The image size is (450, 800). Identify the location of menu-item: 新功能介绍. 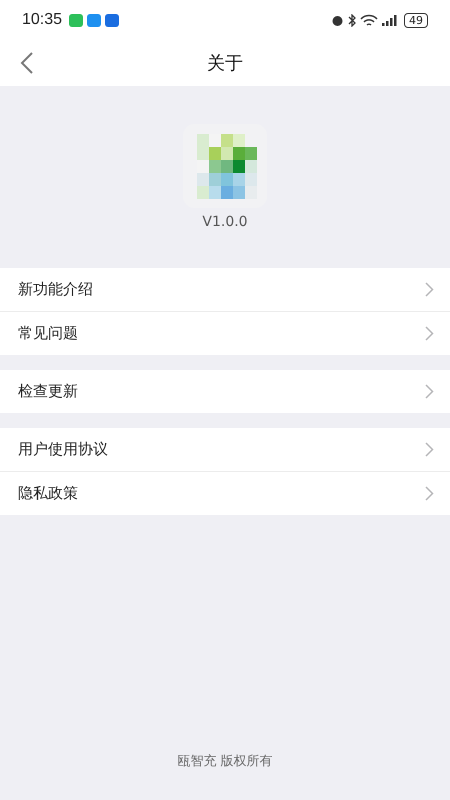
(225, 290).